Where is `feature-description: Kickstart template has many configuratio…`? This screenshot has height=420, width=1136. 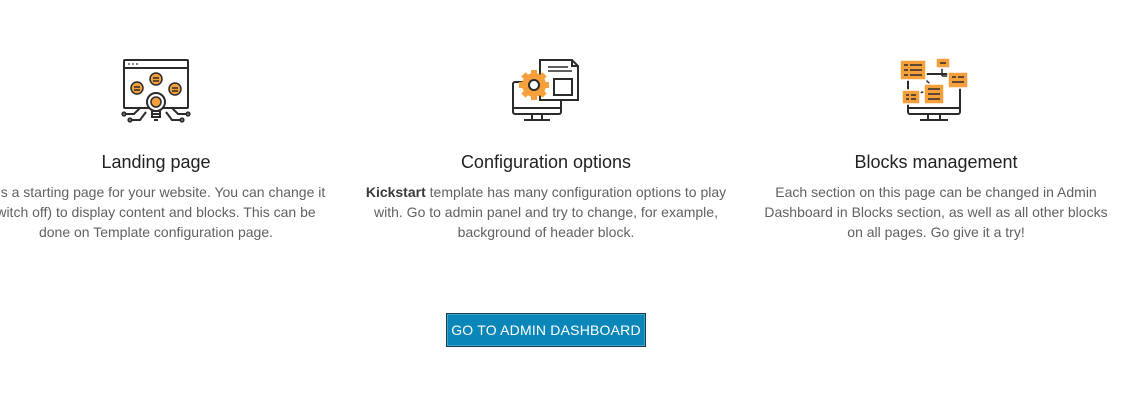 feature-description: Kickstart template has many configuratio… is located at coordinates (546, 212).